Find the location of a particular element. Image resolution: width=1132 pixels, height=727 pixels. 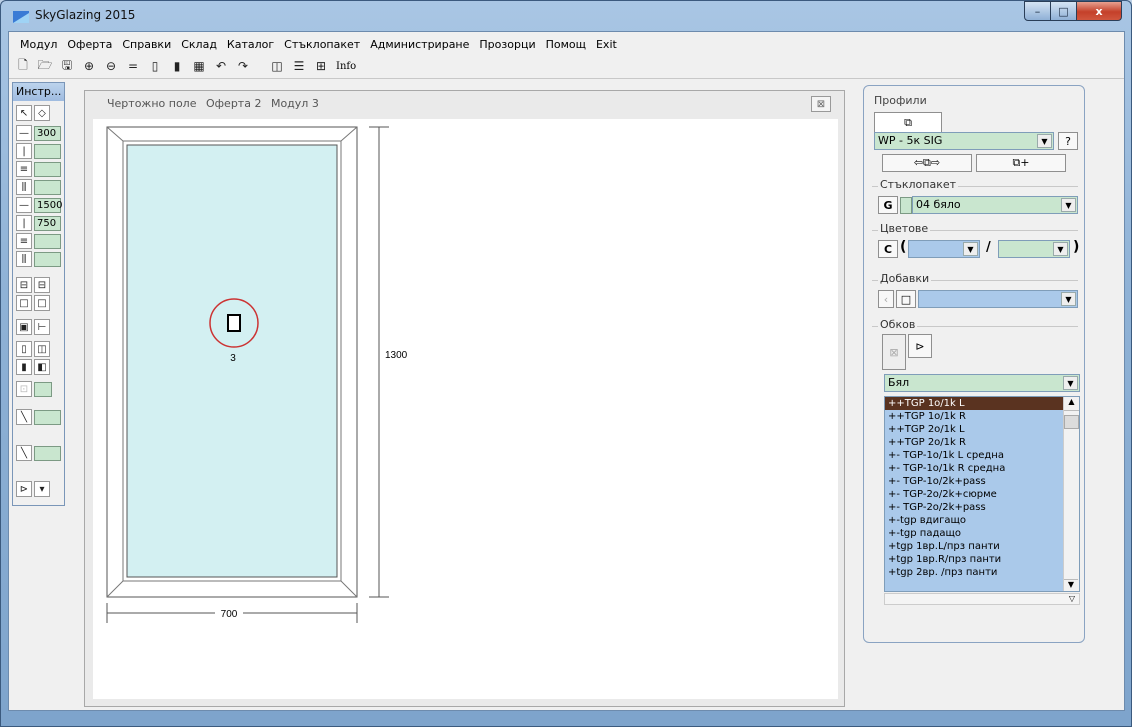

equal-icon: = is located at coordinates (133, 66).